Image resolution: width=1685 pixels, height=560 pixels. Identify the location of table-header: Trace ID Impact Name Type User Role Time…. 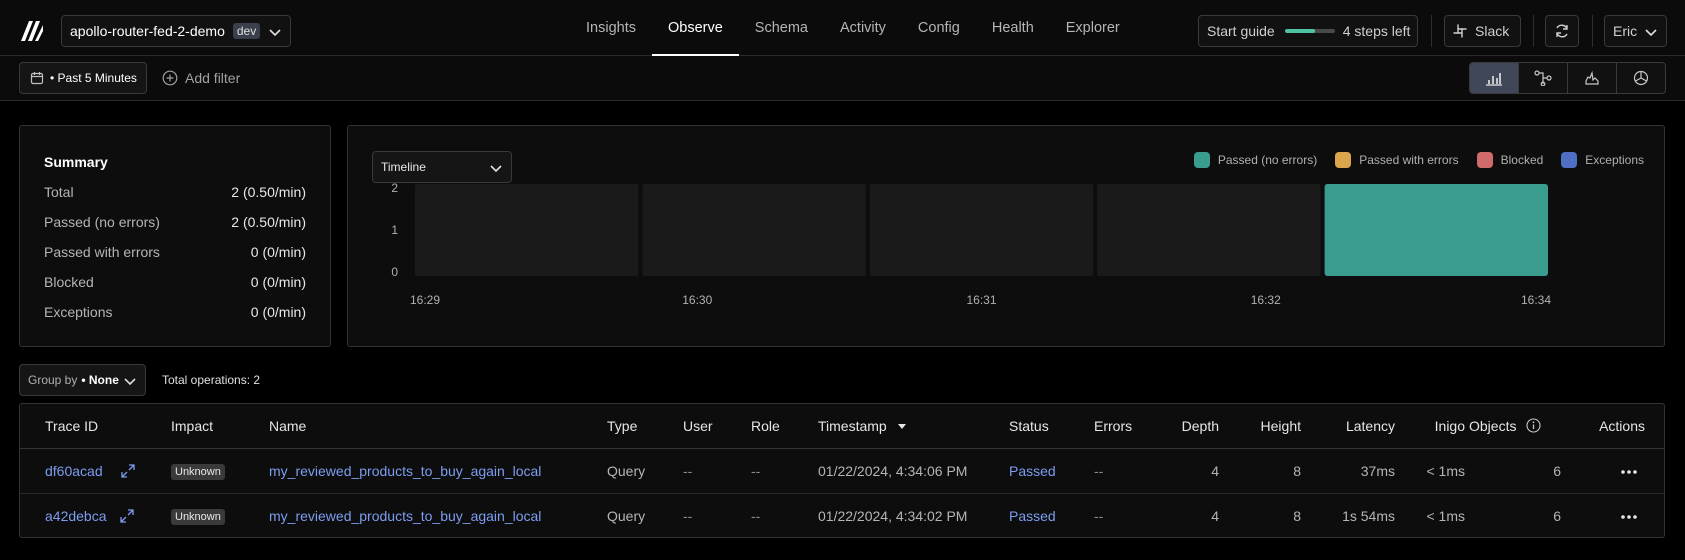
(842, 426).